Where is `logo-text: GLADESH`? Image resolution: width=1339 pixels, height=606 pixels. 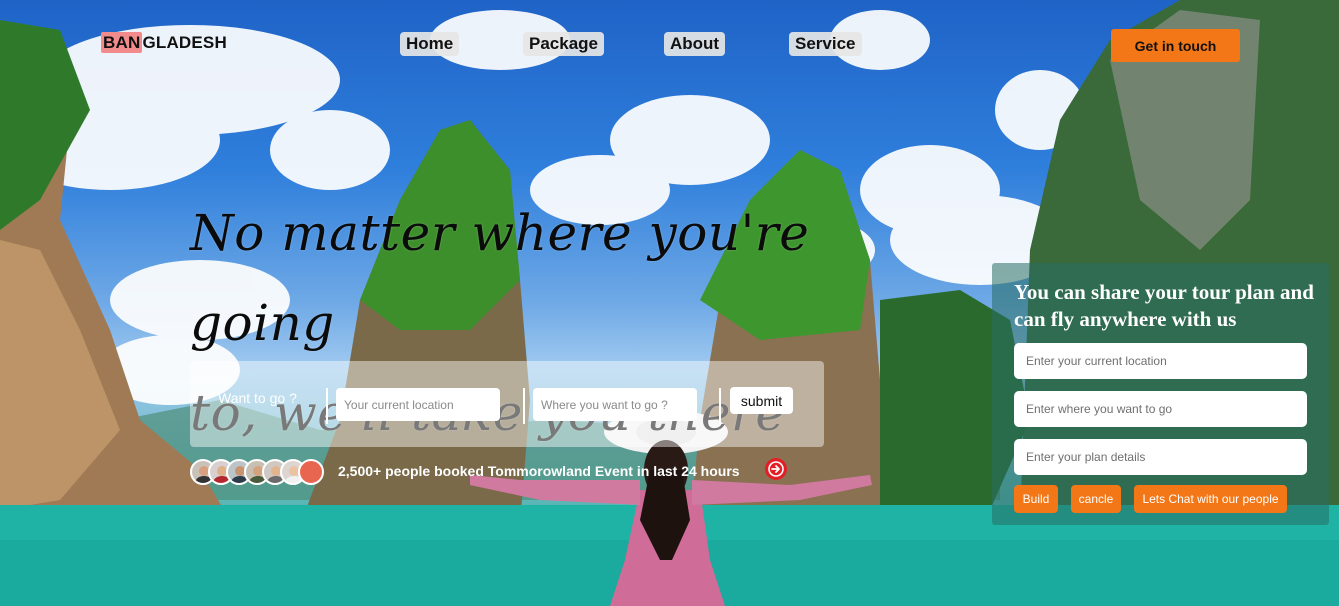 logo-text: GLADESH is located at coordinates (184, 42).